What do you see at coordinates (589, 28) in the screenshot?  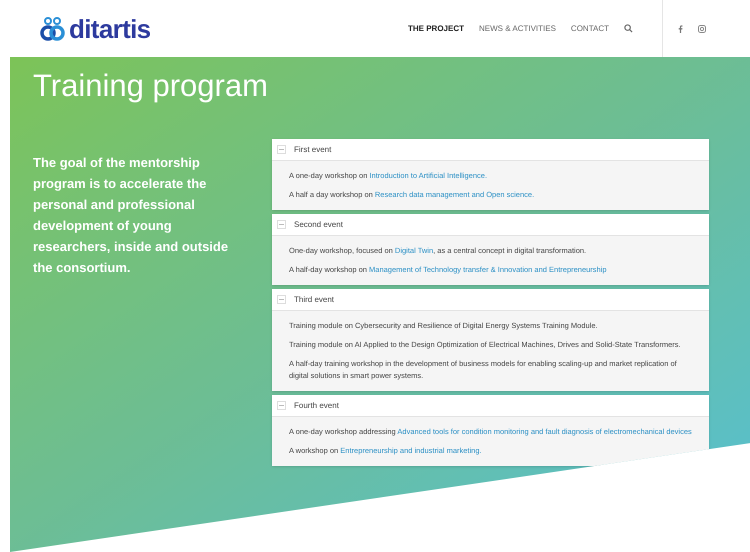 I see `nav-link: CONTACT` at bounding box center [589, 28].